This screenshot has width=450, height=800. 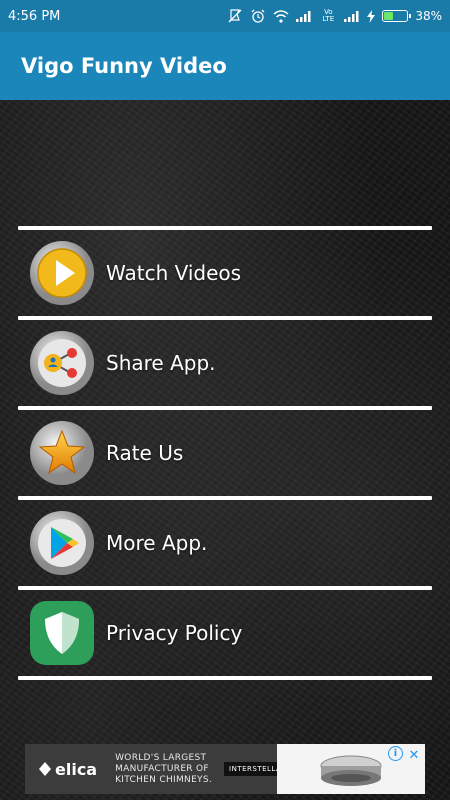 I want to click on menu-label: Privacy Policy, so click(x=174, y=633).